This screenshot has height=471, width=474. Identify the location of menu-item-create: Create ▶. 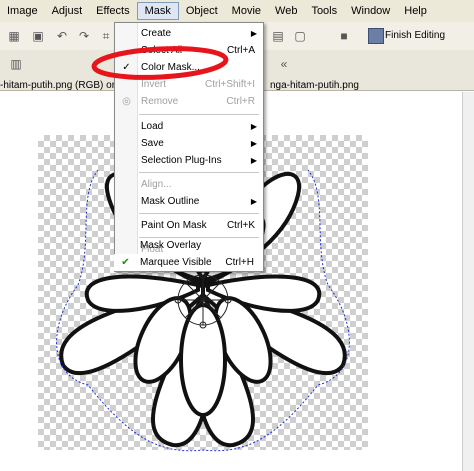
(189, 33).